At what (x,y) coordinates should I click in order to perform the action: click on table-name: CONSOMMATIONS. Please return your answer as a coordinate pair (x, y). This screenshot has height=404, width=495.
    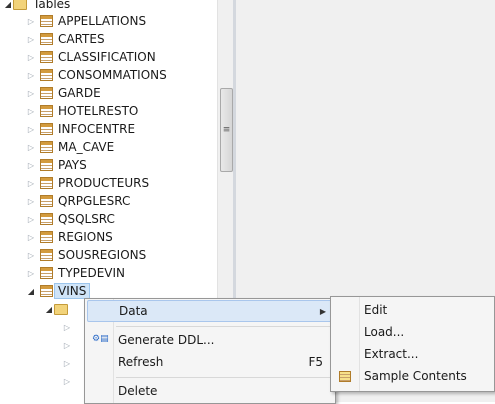
    Looking at the image, I should click on (112, 75).